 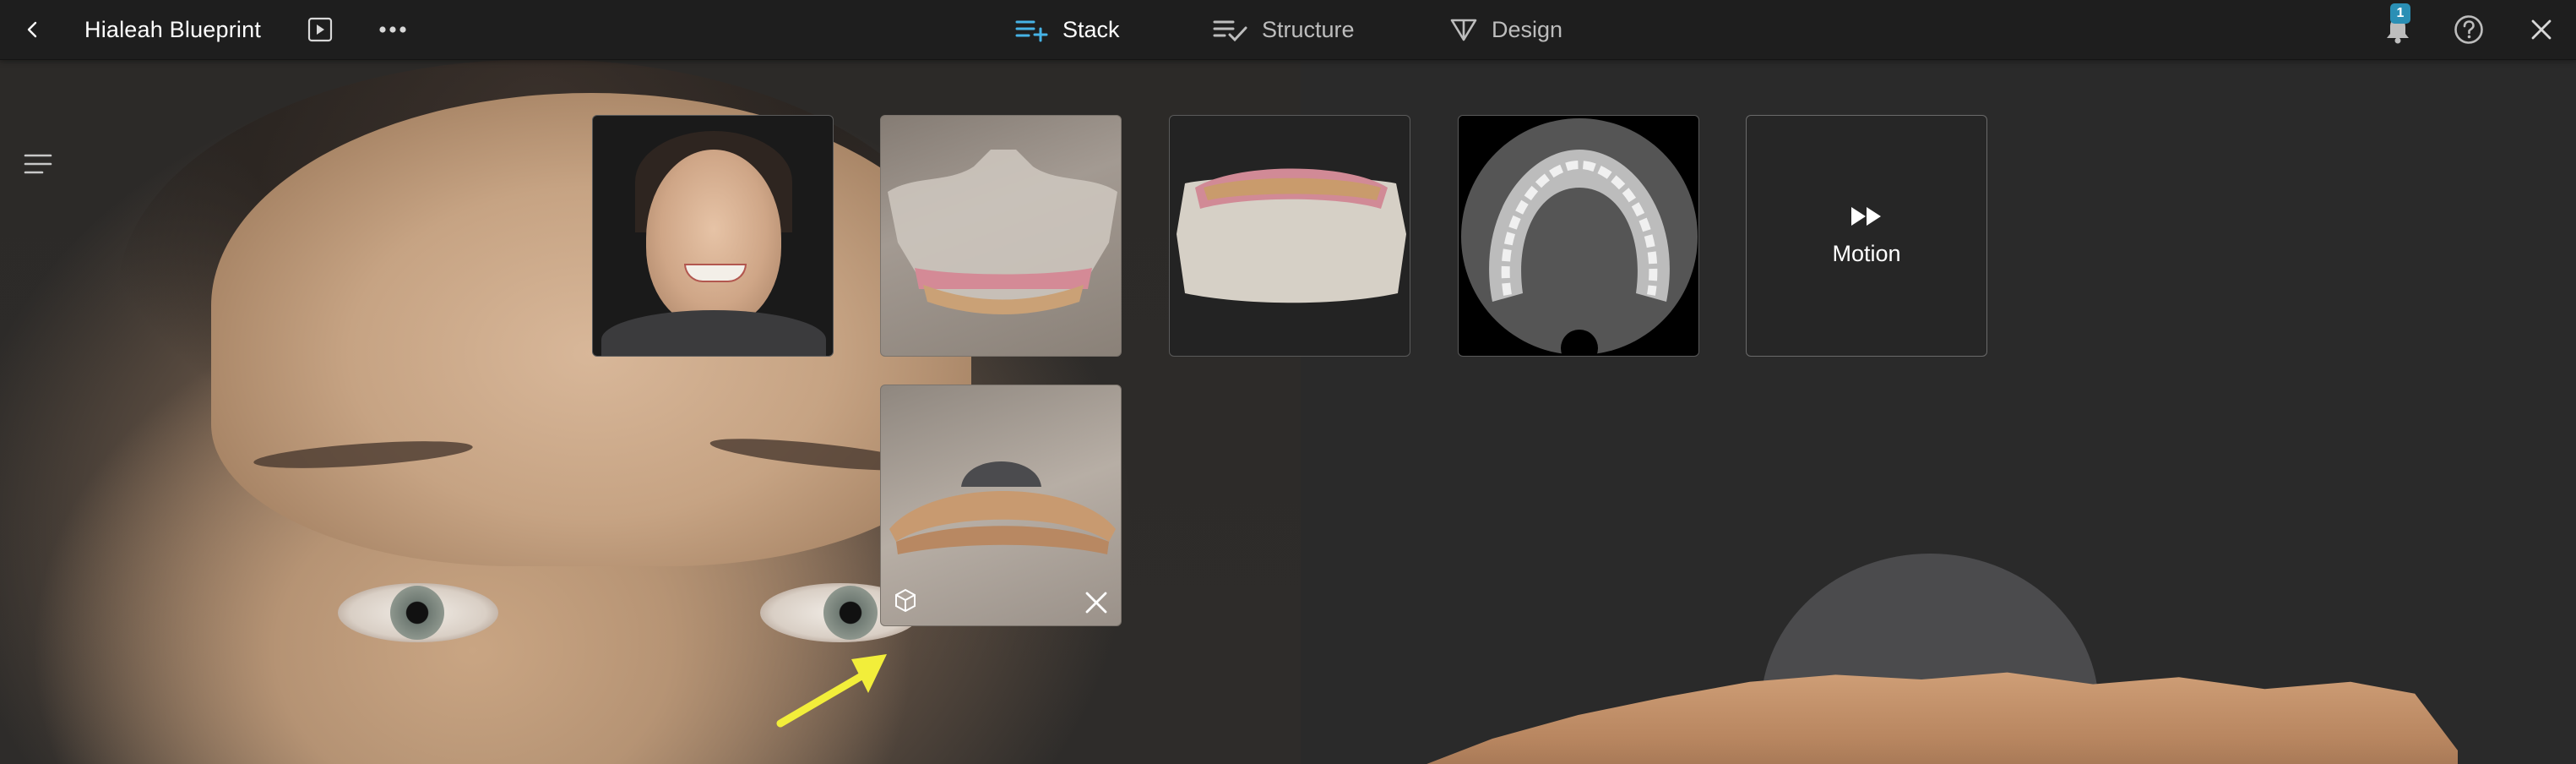 What do you see at coordinates (418, 612) in the screenshot?
I see `left-eye` at bounding box center [418, 612].